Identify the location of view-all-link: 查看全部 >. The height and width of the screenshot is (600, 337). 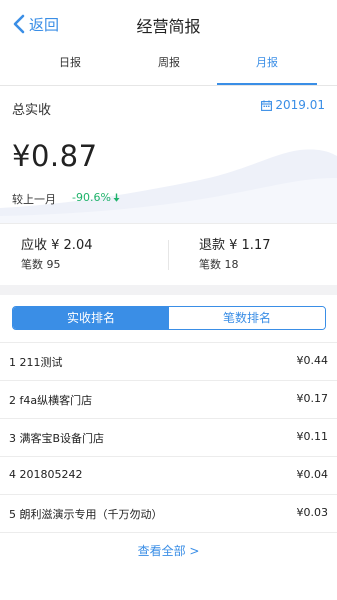
(168, 550).